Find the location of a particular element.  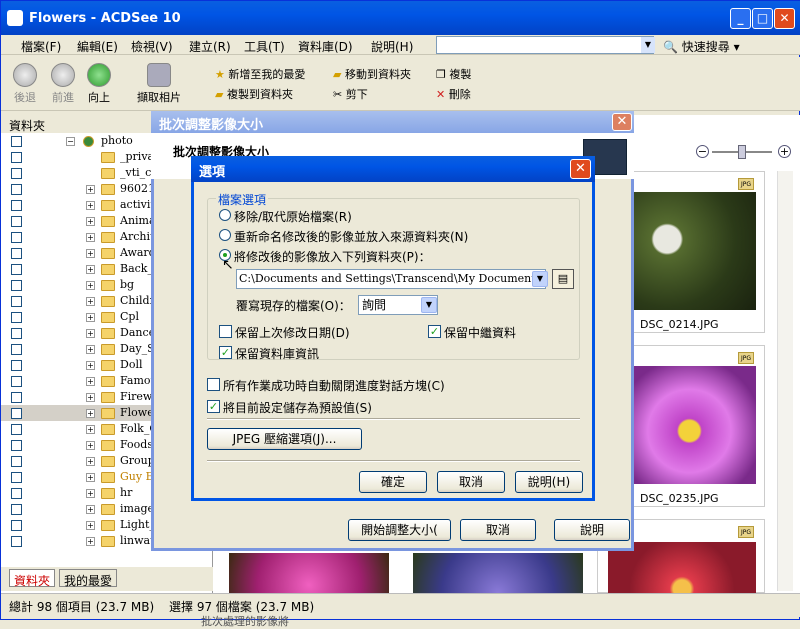

copy-button: ❐ 複製 is located at coordinates (453, 74).